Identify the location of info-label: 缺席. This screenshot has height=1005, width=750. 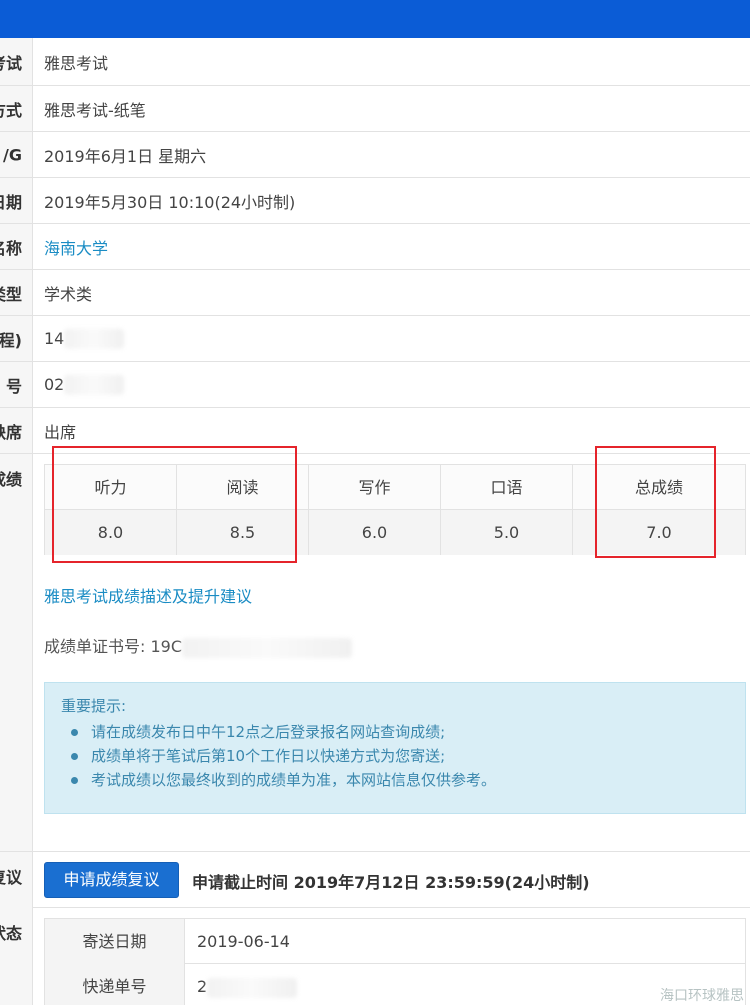
(11, 432).